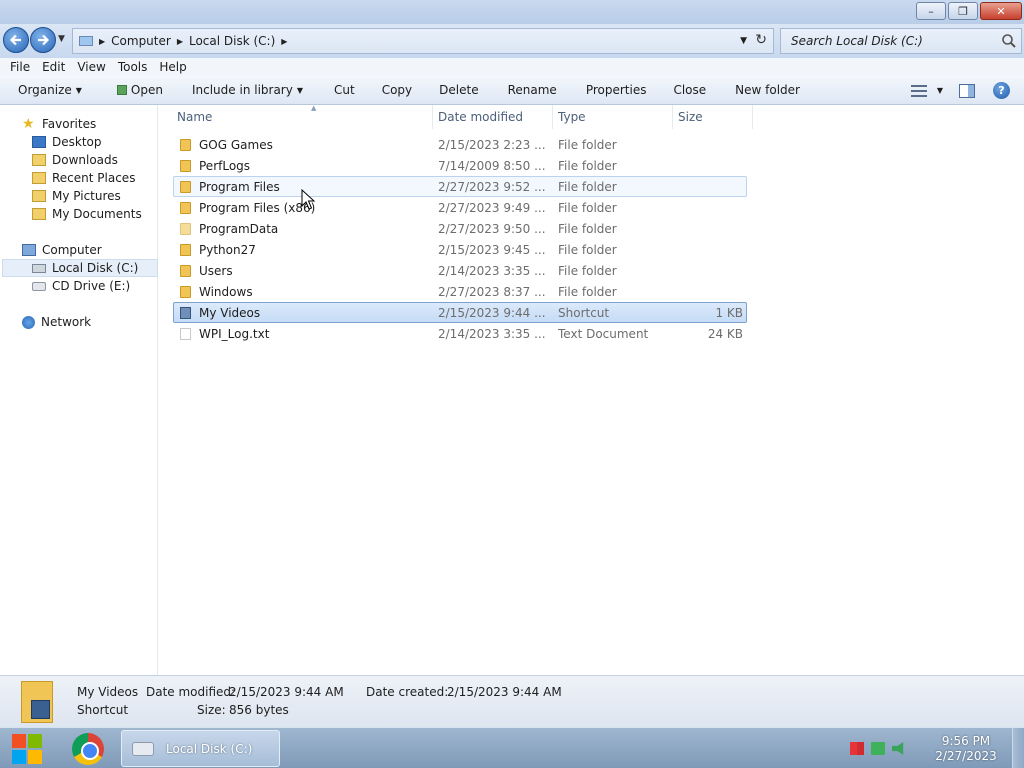 This screenshot has width=1024, height=768. What do you see at coordinates (529, 90) in the screenshot?
I see `rename-button: Rename` at bounding box center [529, 90].